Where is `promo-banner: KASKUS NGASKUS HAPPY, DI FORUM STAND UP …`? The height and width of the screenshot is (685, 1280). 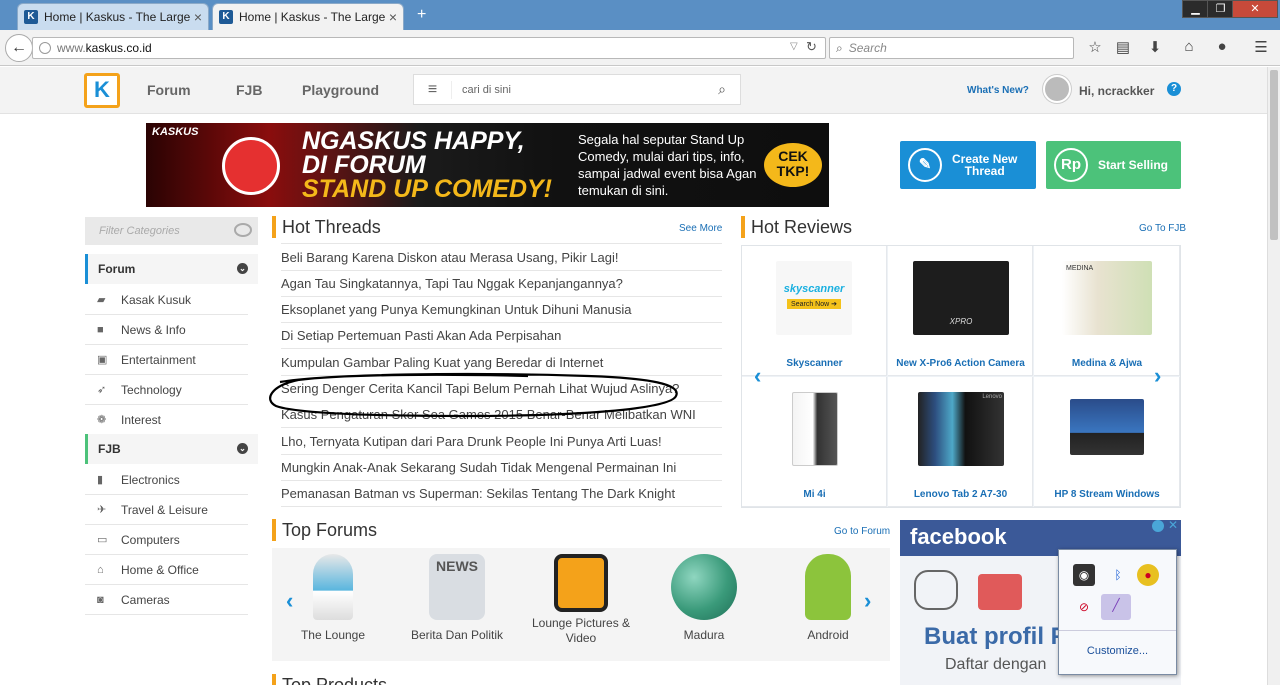 promo-banner: KASKUS NGASKUS HAPPY, DI FORUM STAND UP … is located at coordinates (487, 165).